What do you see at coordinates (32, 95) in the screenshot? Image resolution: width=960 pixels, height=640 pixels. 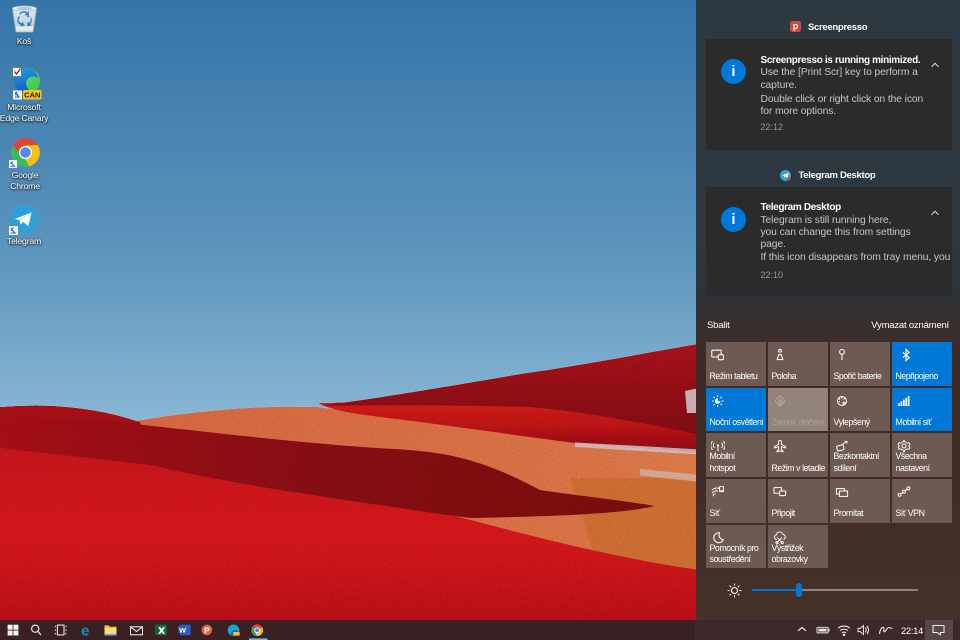 I see `svg-text: CAN` at bounding box center [32, 95].